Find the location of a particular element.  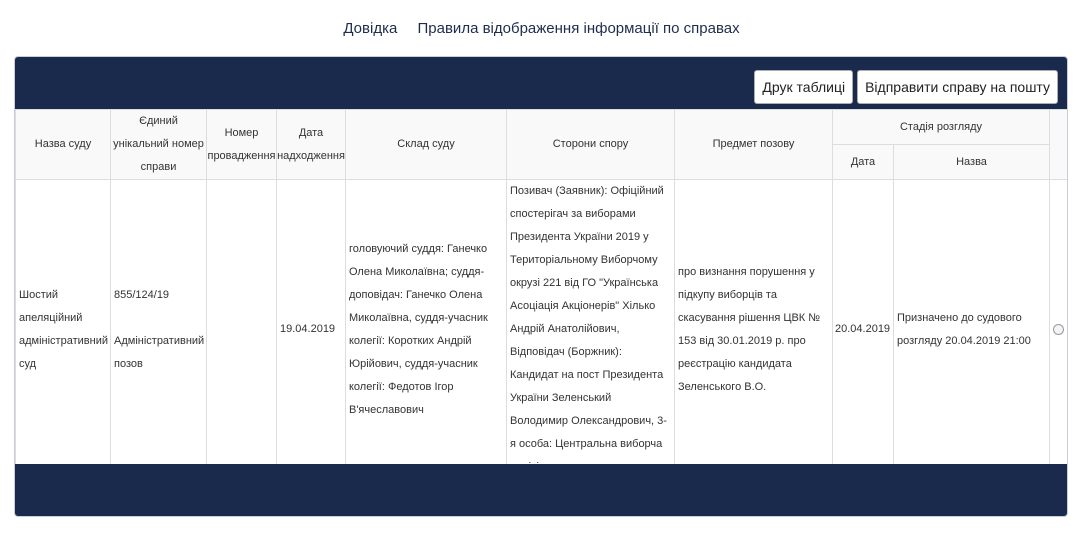

cell-select is located at coordinates (1058, 329).